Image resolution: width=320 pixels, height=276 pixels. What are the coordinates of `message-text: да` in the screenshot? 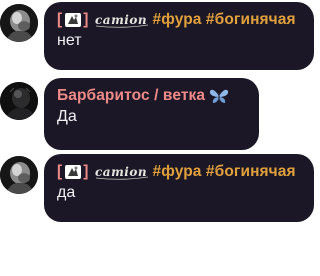 It's located at (66, 192).